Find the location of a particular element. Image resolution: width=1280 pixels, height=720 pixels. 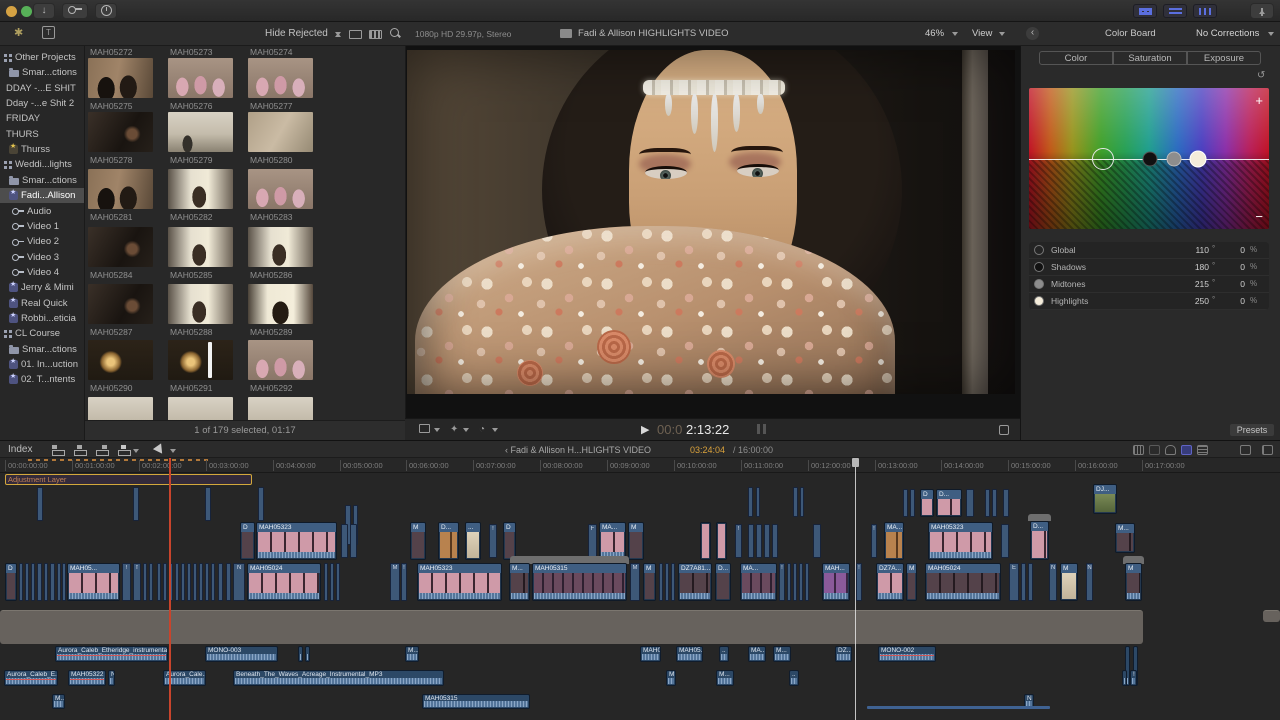

photos-audio-sidebar-icon: ✱ is located at coordinates (18, 32).